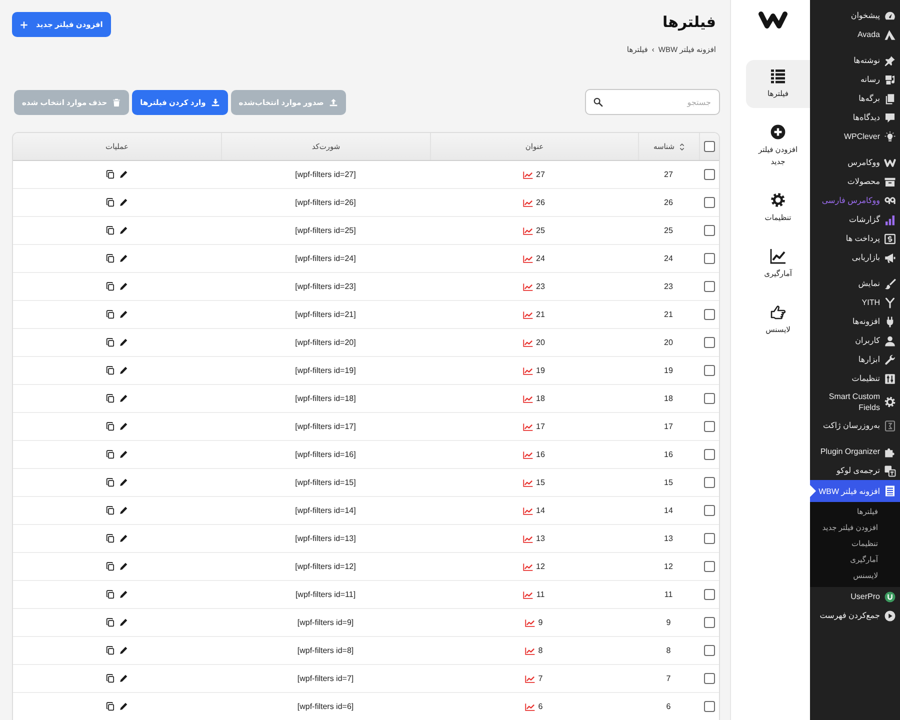 Image resolution: width=900 pixels, height=720 pixels. Describe the element at coordinates (855, 340) in the screenshot. I see `menu-item: کاربران` at that location.